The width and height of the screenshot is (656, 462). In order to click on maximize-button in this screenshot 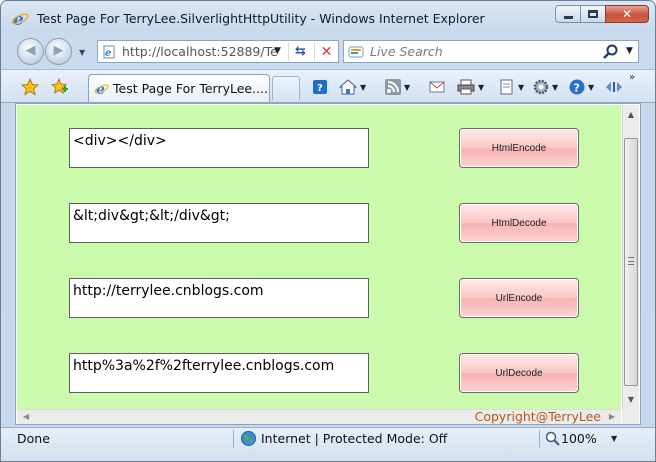, I will do `click(593, 14)`.